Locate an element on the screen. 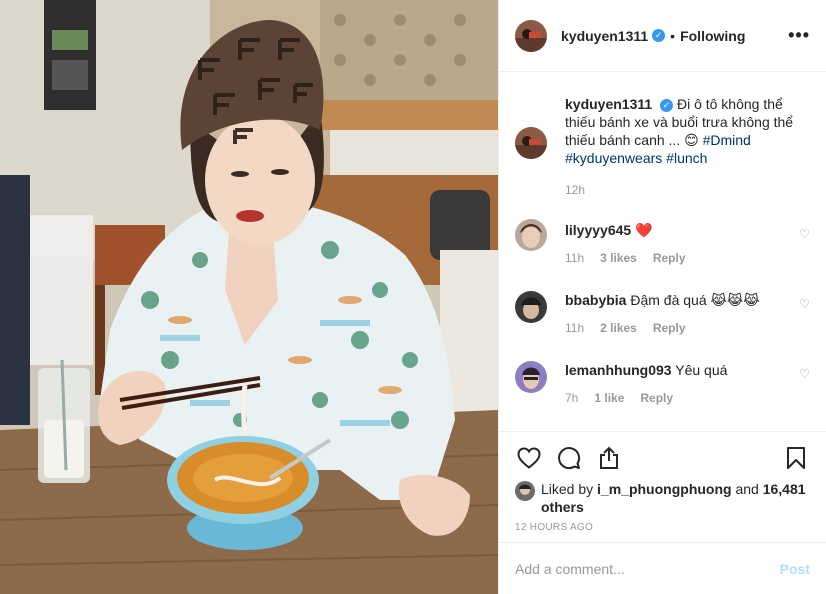 This screenshot has height=594, width=826. comment-body: lilyyyy645 ❤️ 11h 3 likes Reply is located at coordinates (687, 244).